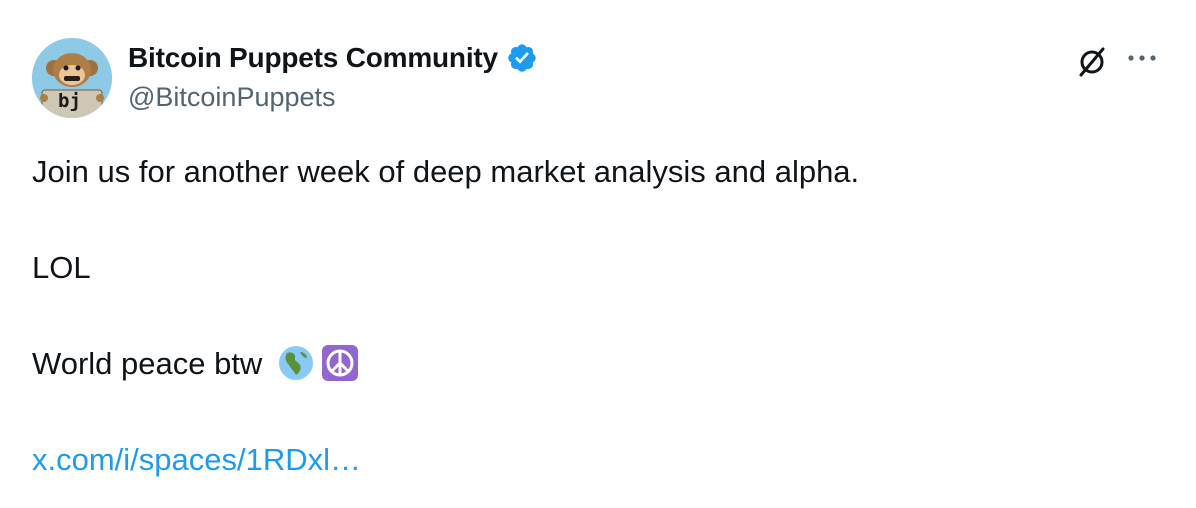 The height and width of the screenshot is (508, 1196). I want to click on avatar-sign-text: bj, so click(69, 101).